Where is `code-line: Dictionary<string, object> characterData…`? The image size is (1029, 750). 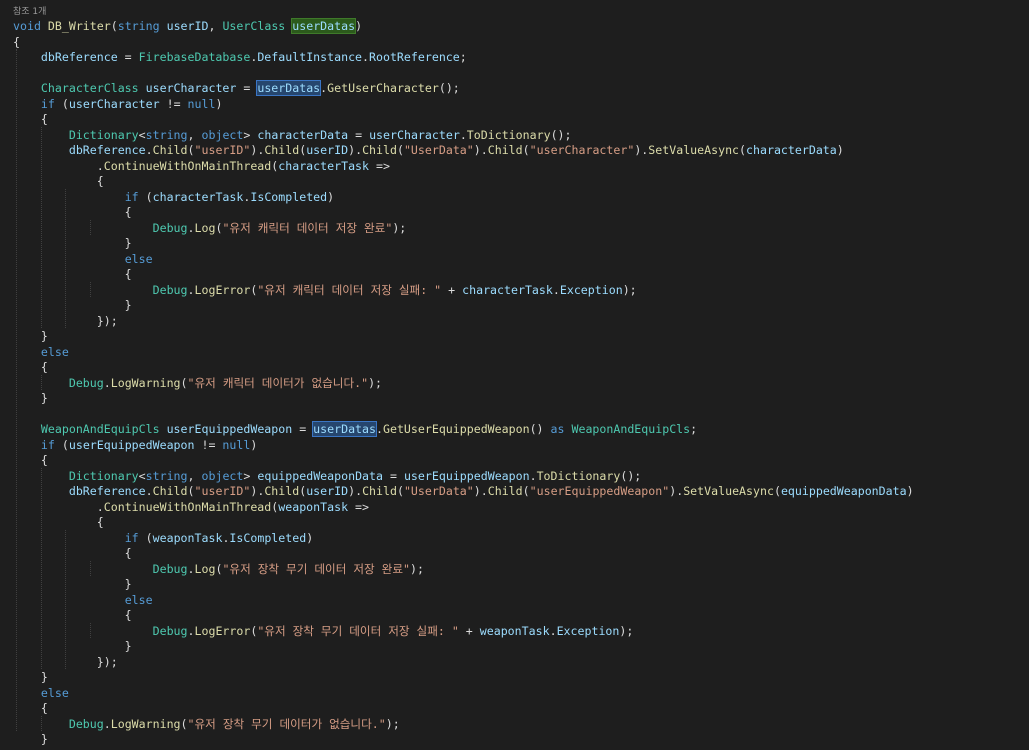 code-line: Dictionary<string, object> characterData… is located at coordinates (292, 135).